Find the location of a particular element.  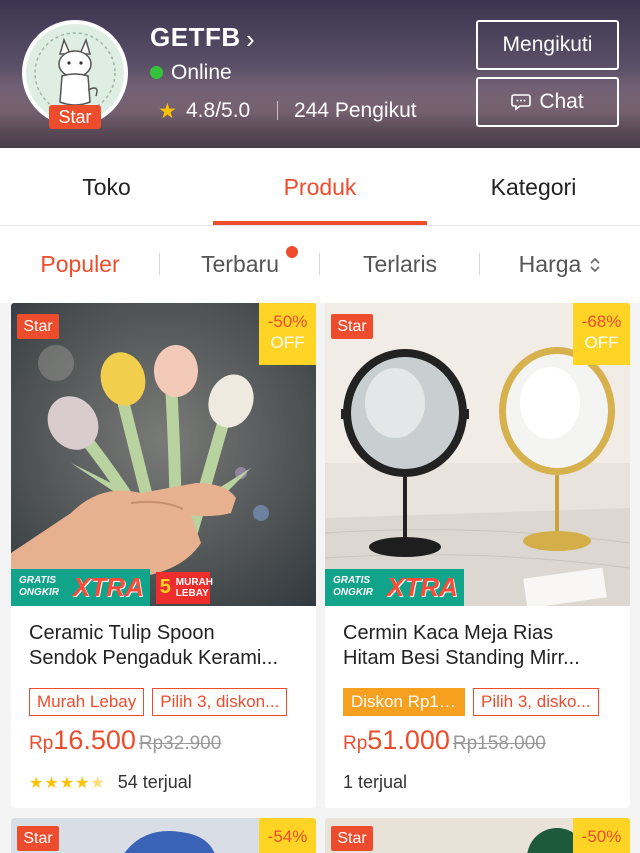

new-indicator-dot is located at coordinates (292, 252).